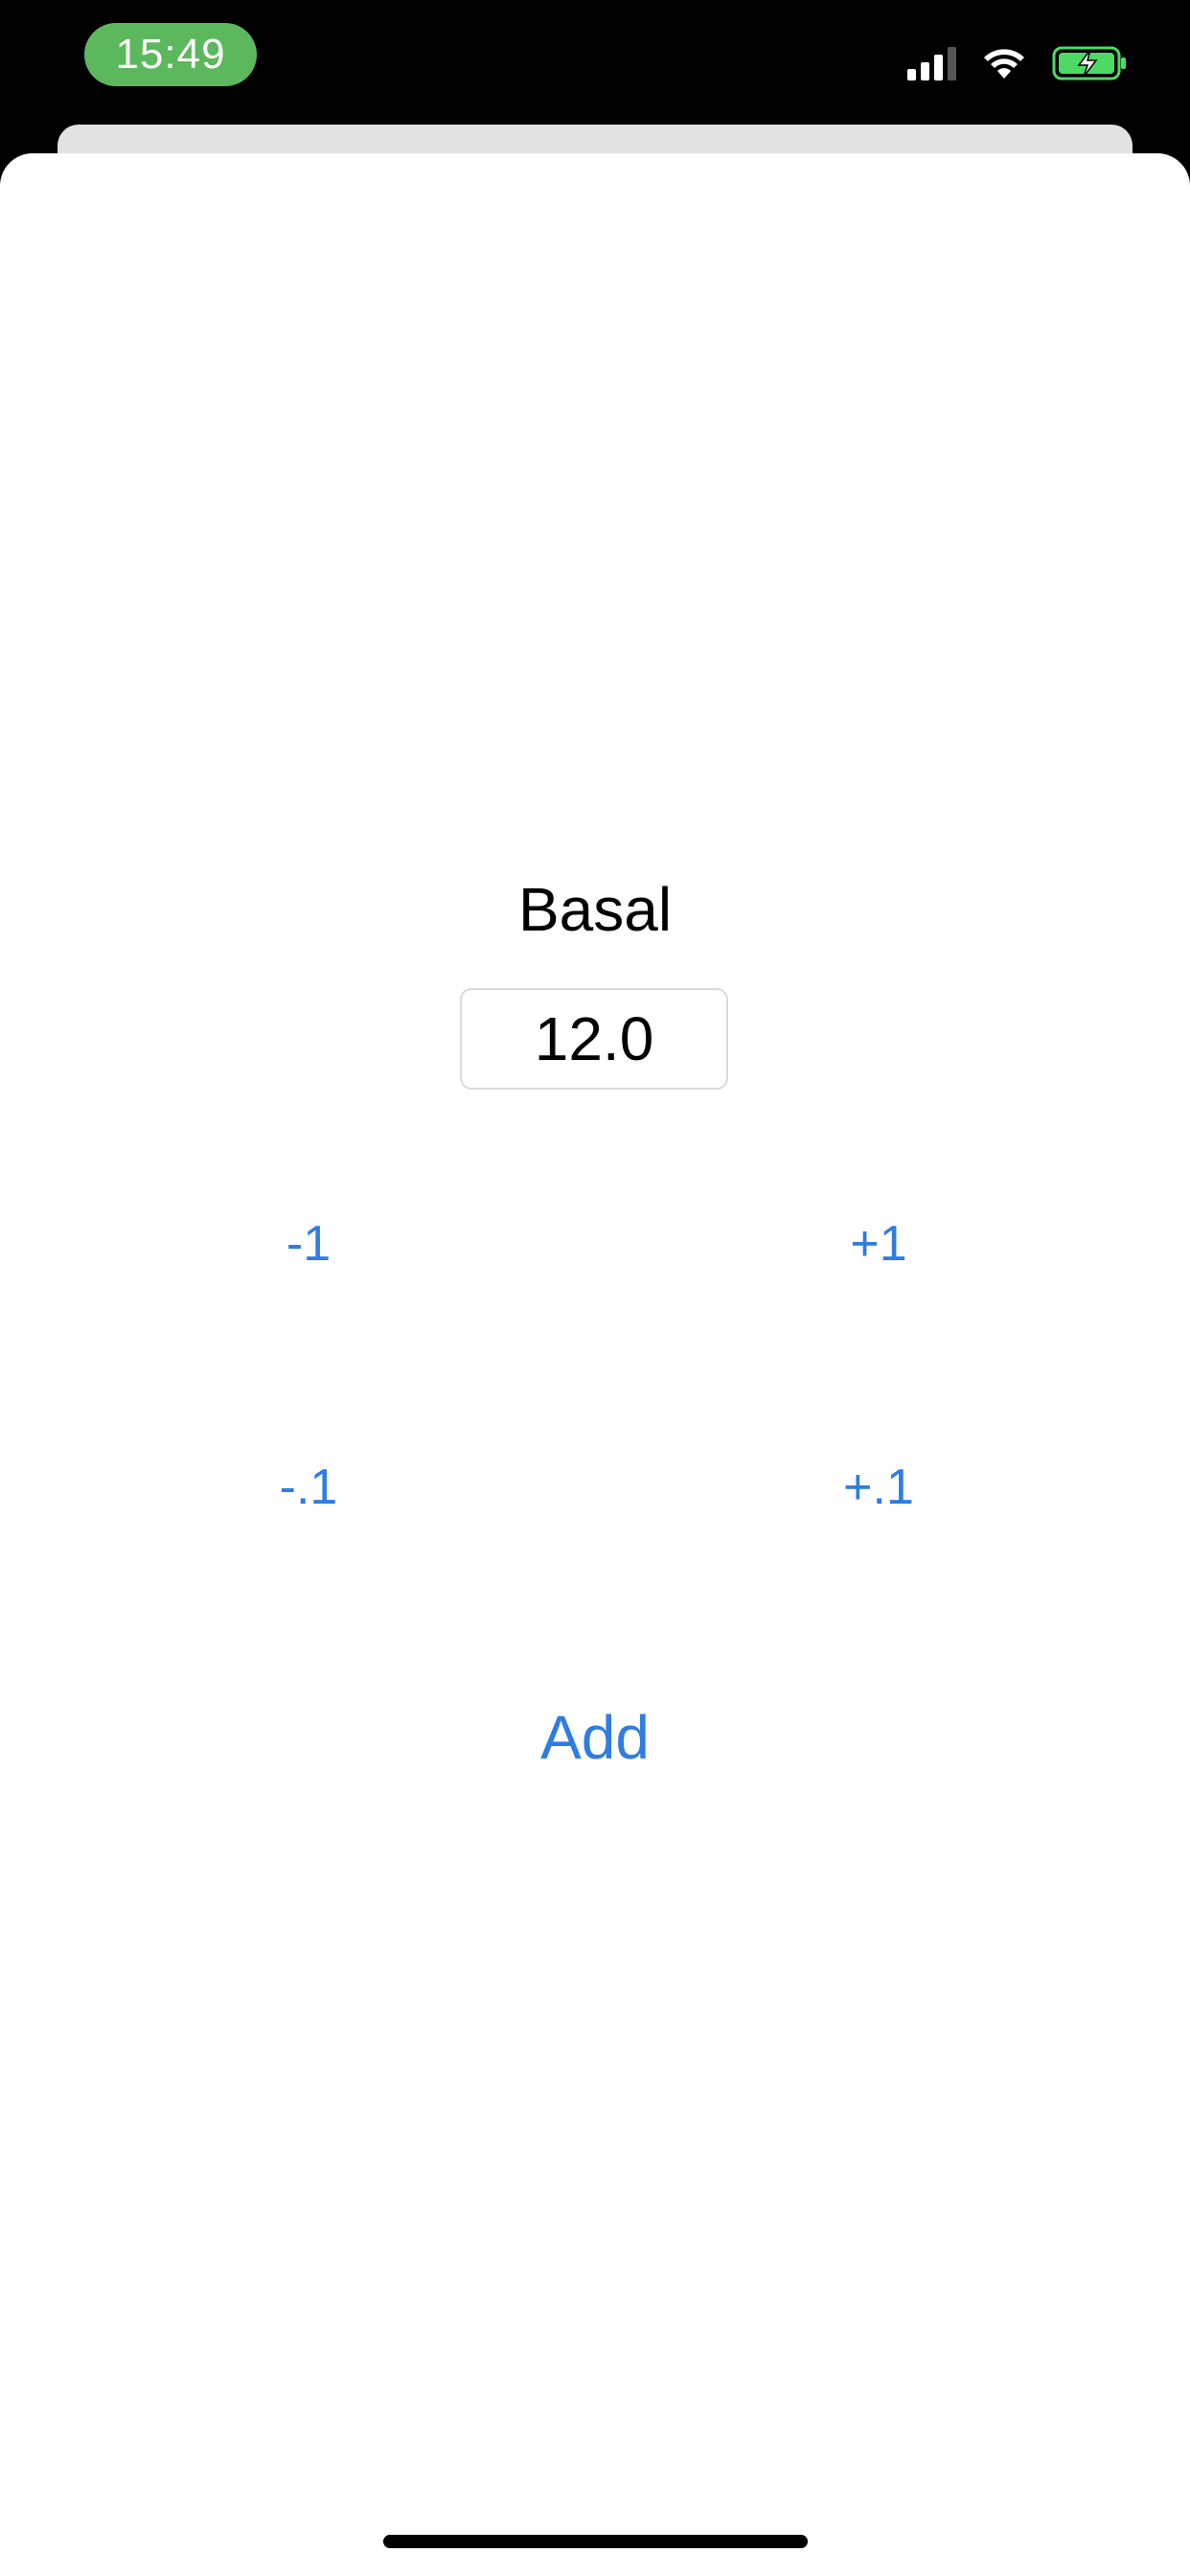 This screenshot has height=2576, width=1190. I want to click on home-indicator, so click(595, 2541).